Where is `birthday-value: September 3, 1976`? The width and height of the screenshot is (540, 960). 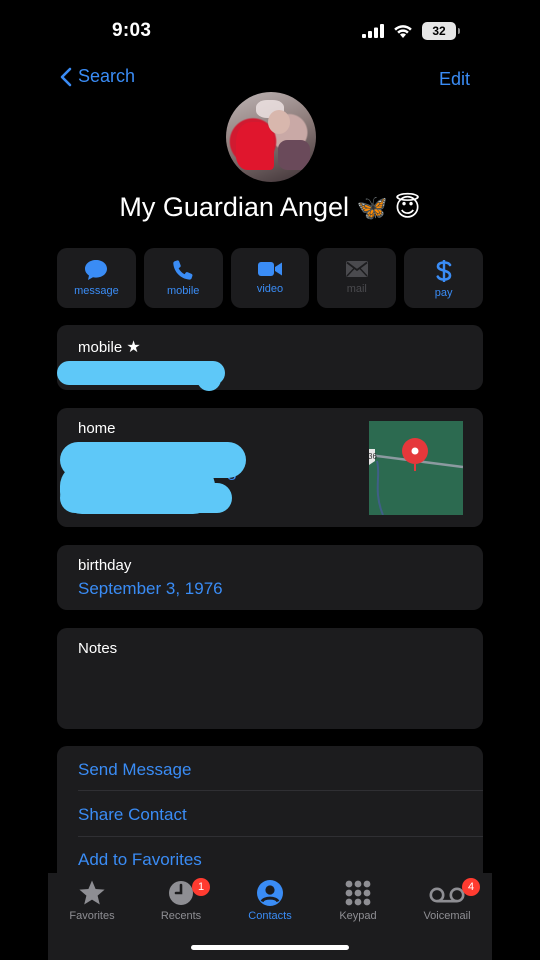
birthday-value: September 3, 1976 is located at coordinates (150, 588).